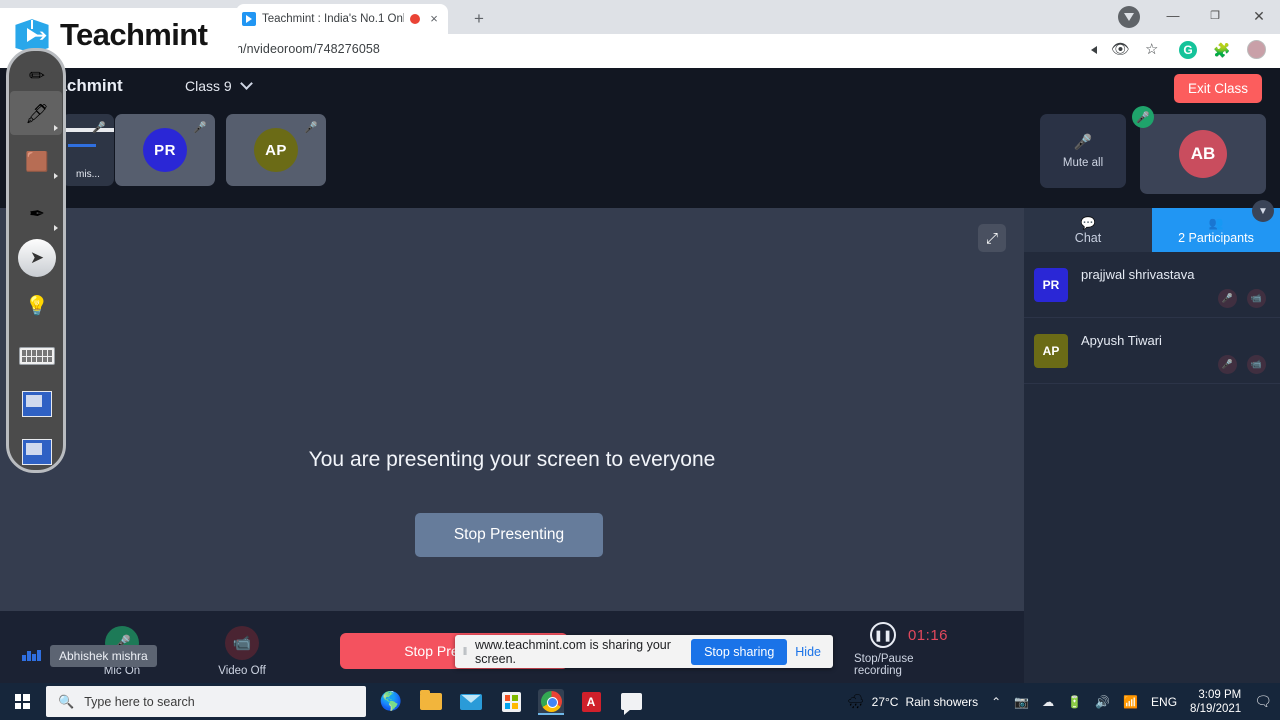 The width and height of the screenshot is (1280, 720). Describe the element at coordinates (996, 702) in the screenshot. I see `tray-overflow-icon: ⌃` at that location.